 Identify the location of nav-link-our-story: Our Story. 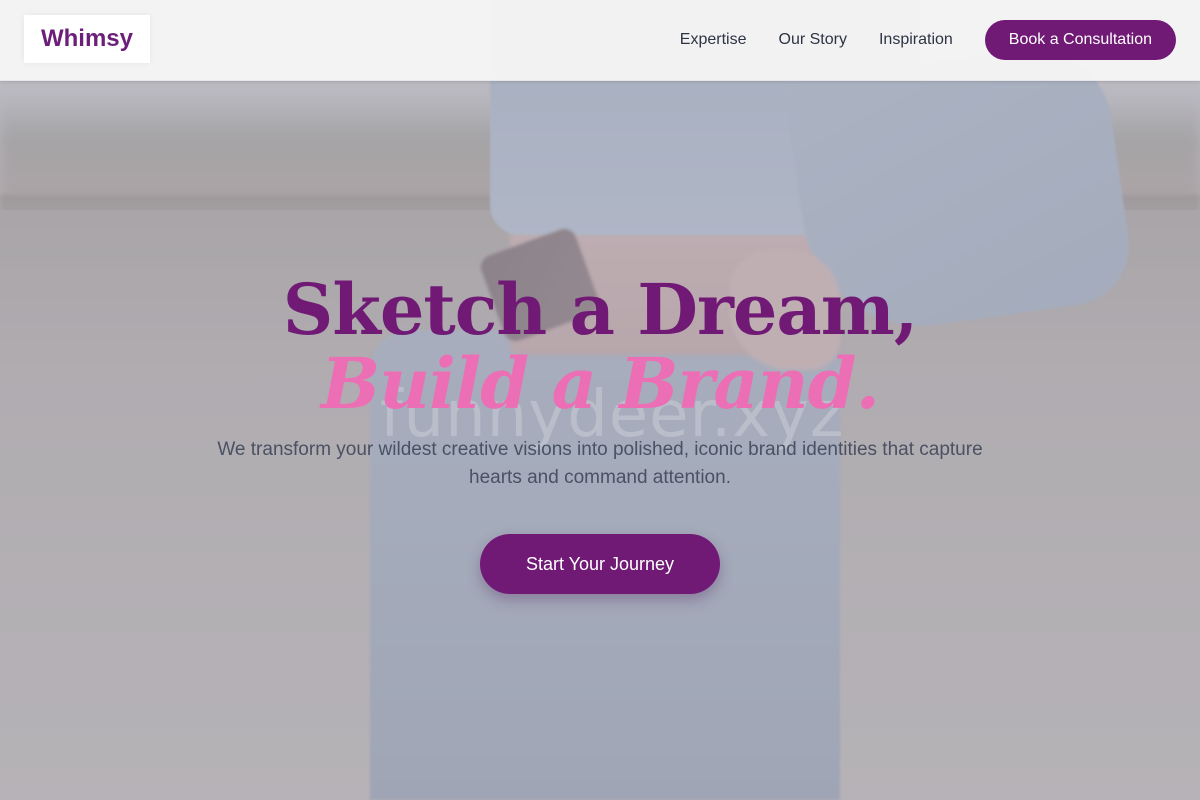
(813, 40).